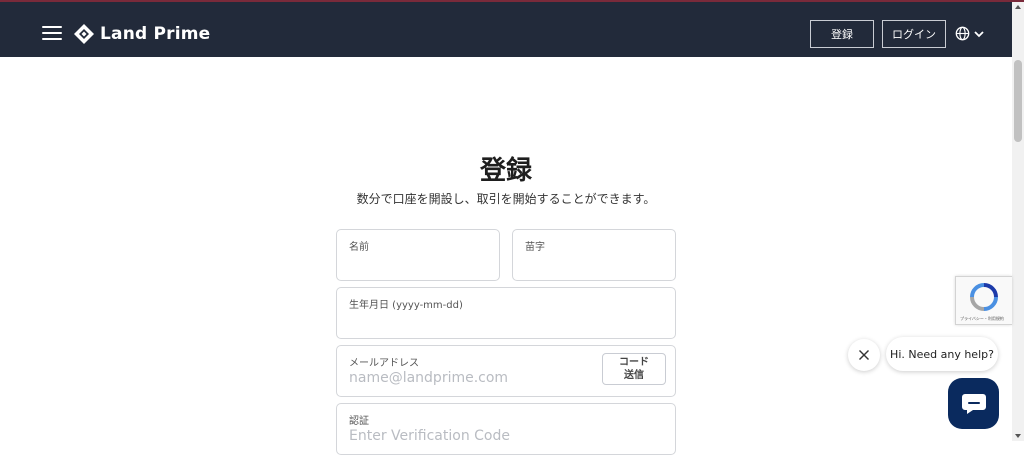 Image resolution: width=1024 pixels, height=455 pixels. I want to click on verification-input, so click(469, 436).